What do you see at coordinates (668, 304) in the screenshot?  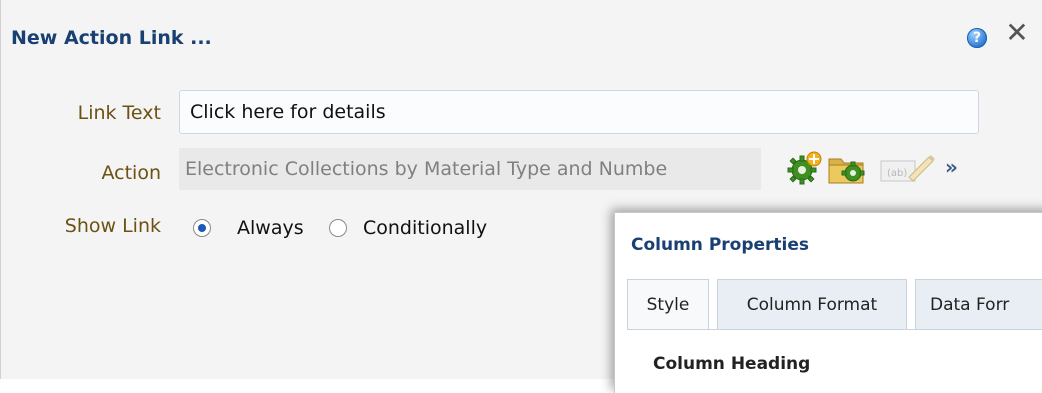 I see `tab-style: Style` at bounding box center [668, 304].